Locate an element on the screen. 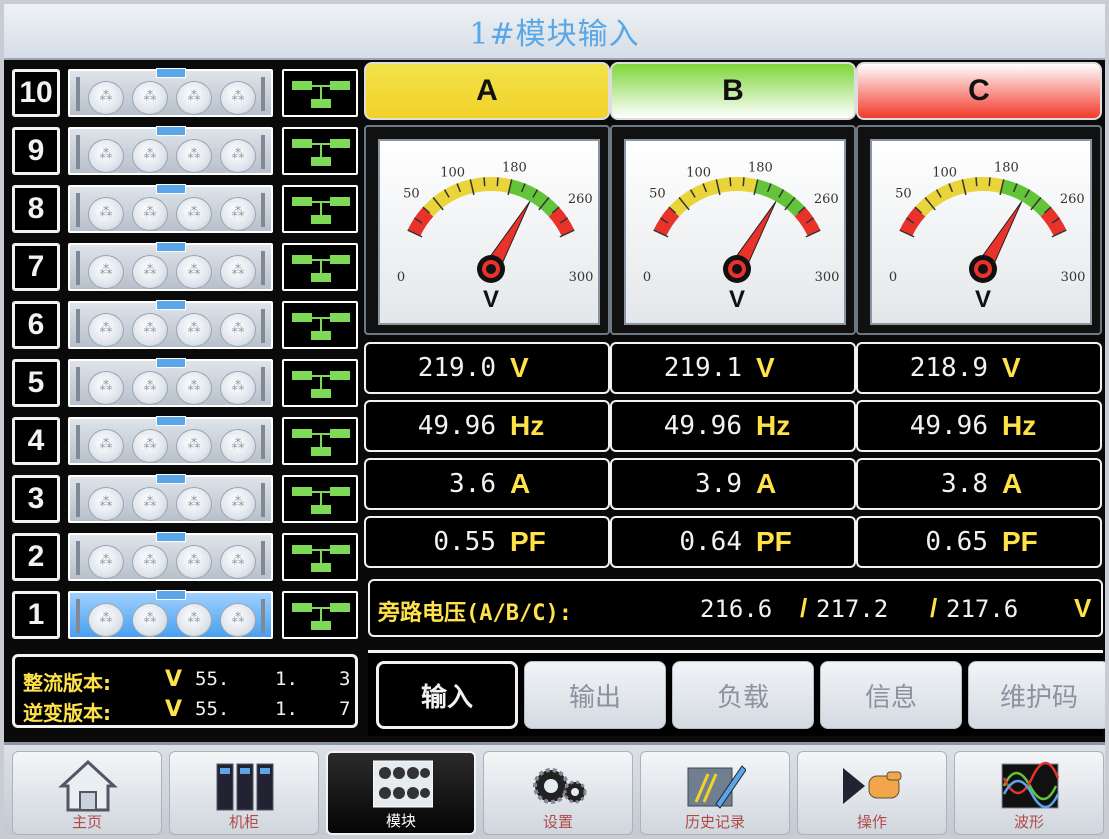 The height and width of the screenshot is (839, 1109). gauge-svg: 0 50 100 180 260 300 V is located at coordinates (741, 237).